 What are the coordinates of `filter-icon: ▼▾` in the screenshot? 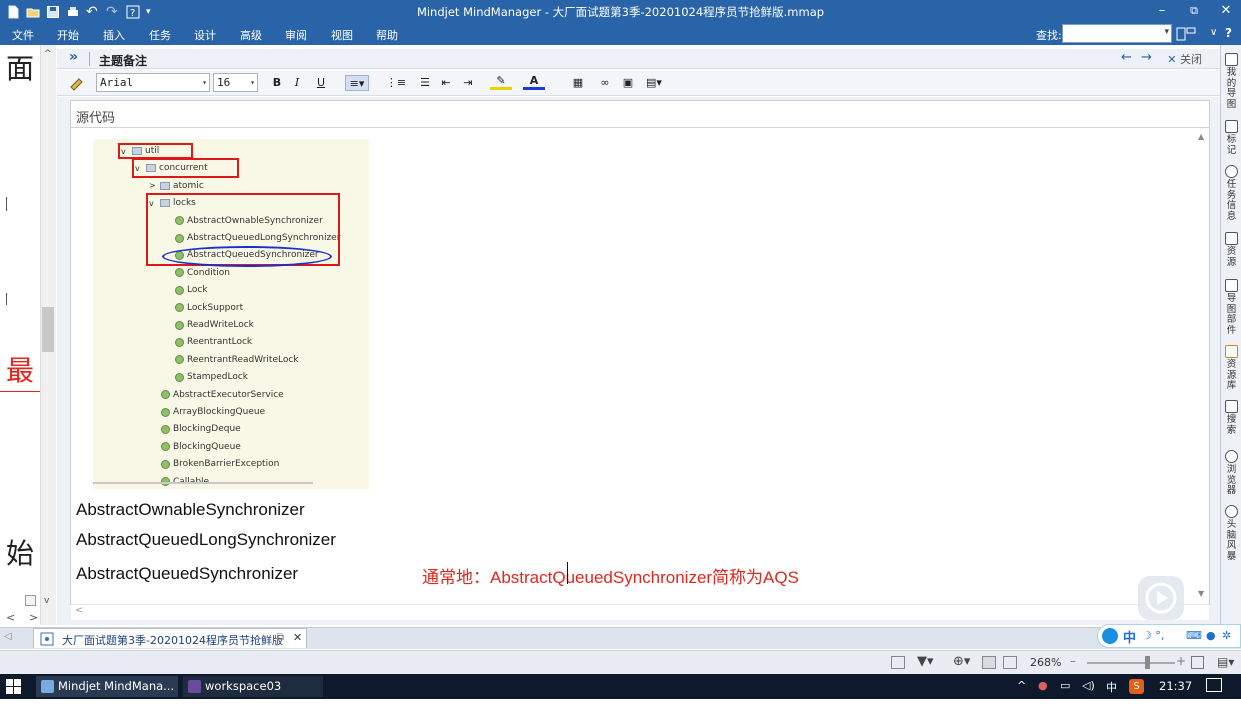 It's located at (925, 661).